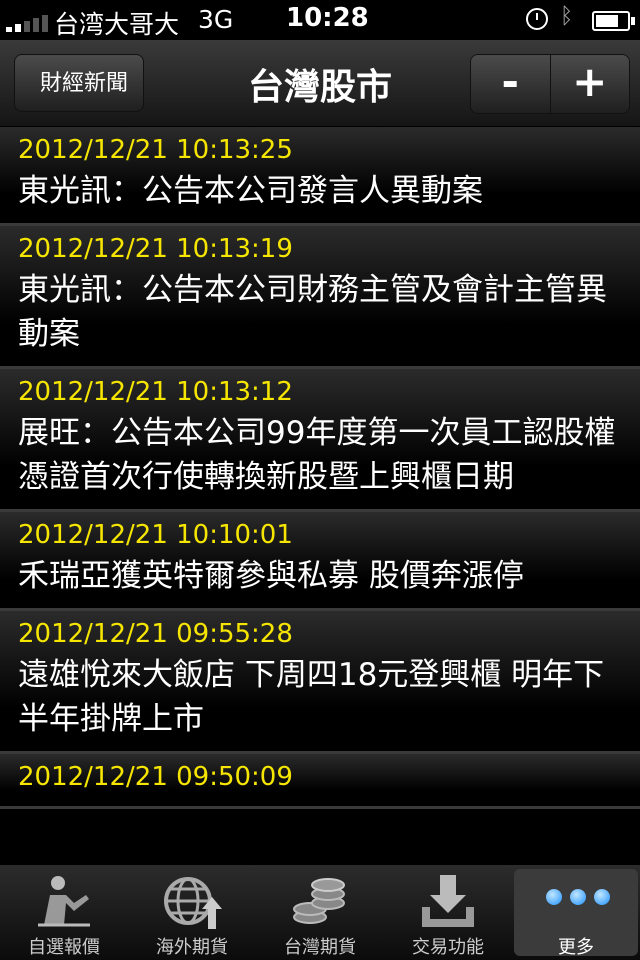 The image size is (640, 960). I want to click on navigation-bar: 財經新聞 台灣股市 - +, so click(320, 83).